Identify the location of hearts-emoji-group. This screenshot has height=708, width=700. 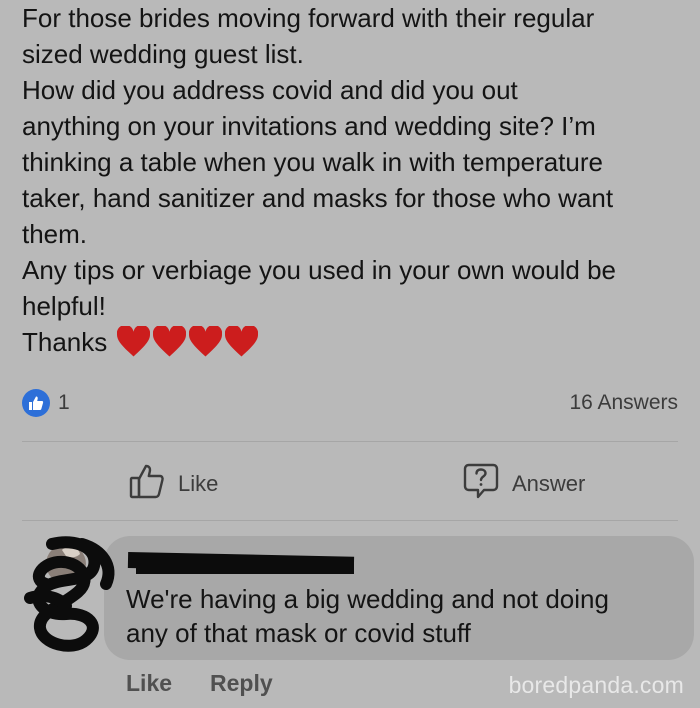
(188, 342).